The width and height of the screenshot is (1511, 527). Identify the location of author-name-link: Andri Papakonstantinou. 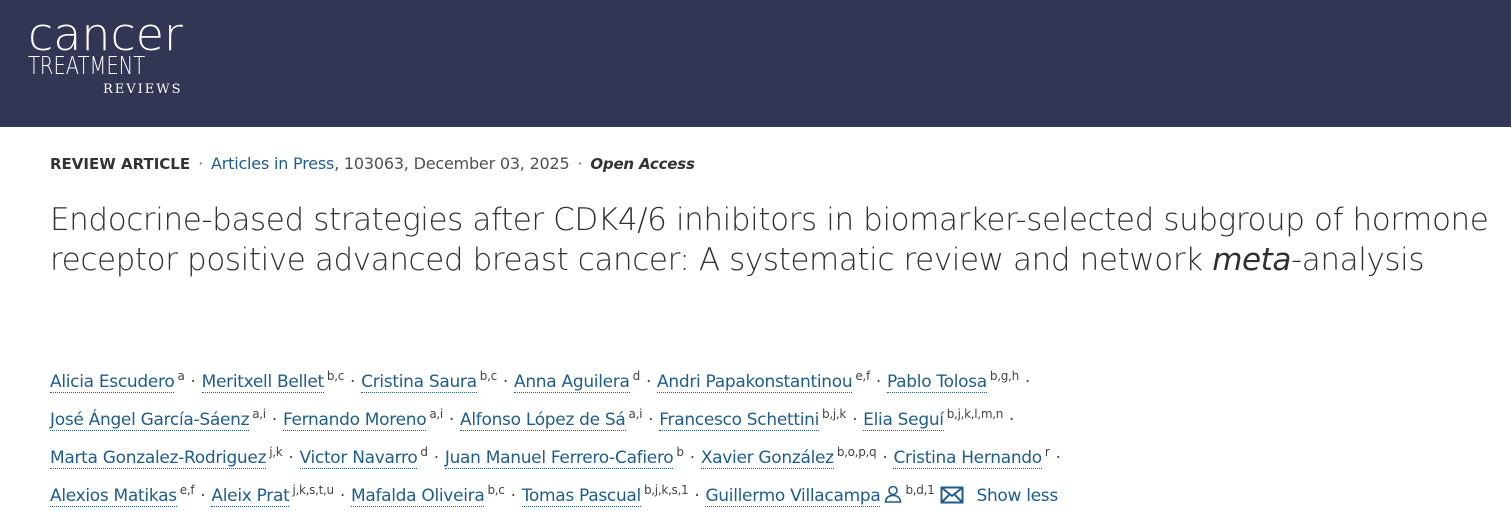
(755, 382).